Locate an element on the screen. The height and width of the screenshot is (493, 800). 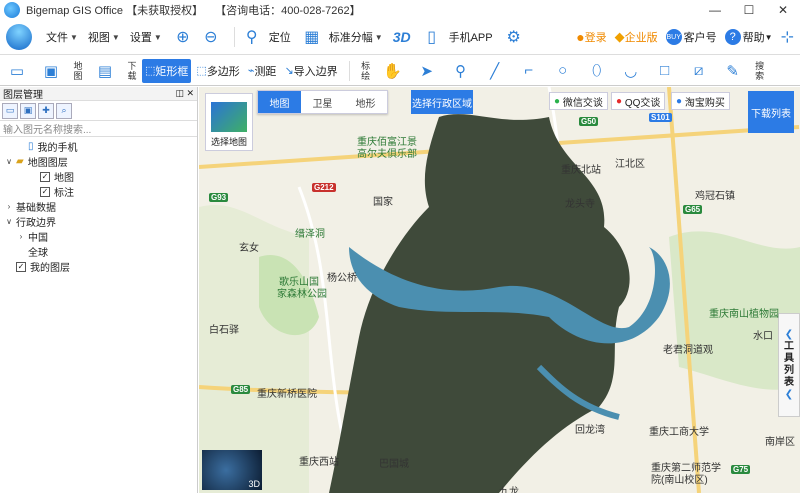
search-icon: ⌕ is located at coordinates (64, 110).